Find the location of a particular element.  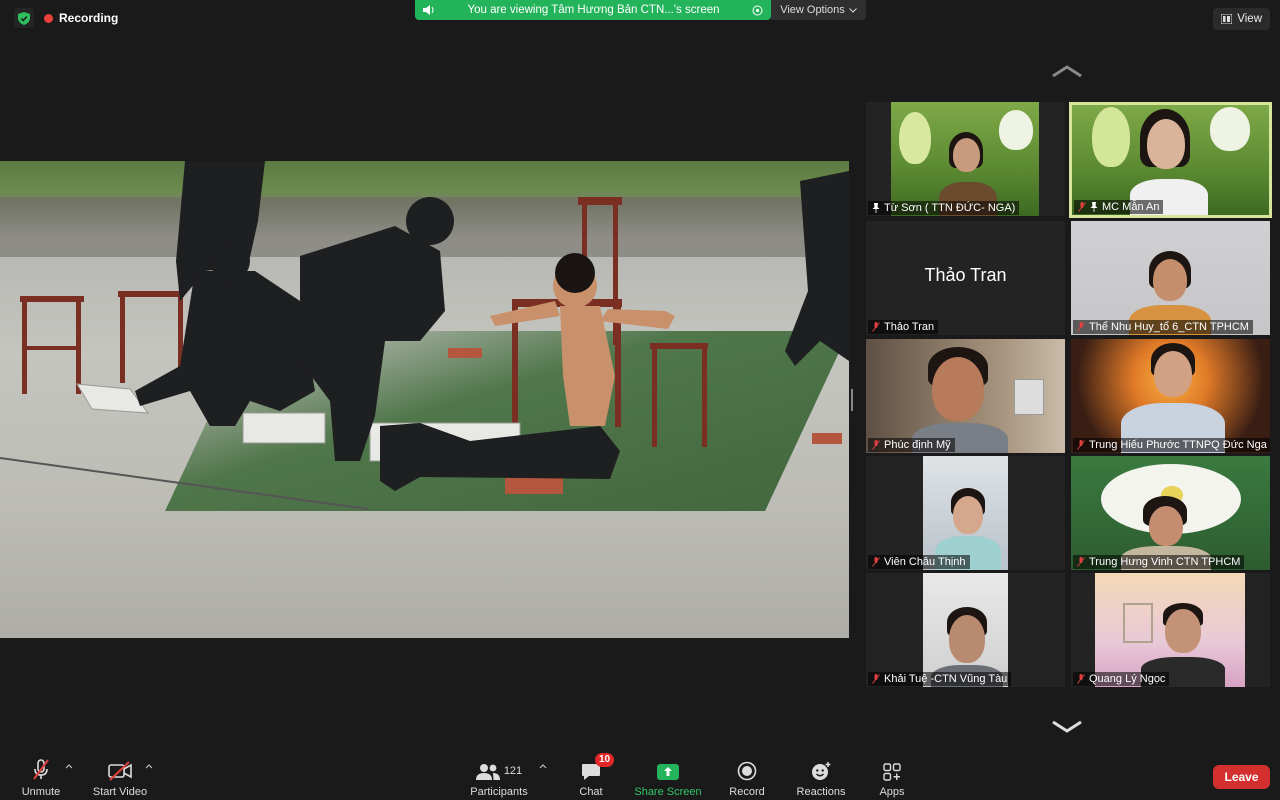

video-tile: Trung Hưng Vinh CTN TPHCM is located at coordinates (1170, 513).